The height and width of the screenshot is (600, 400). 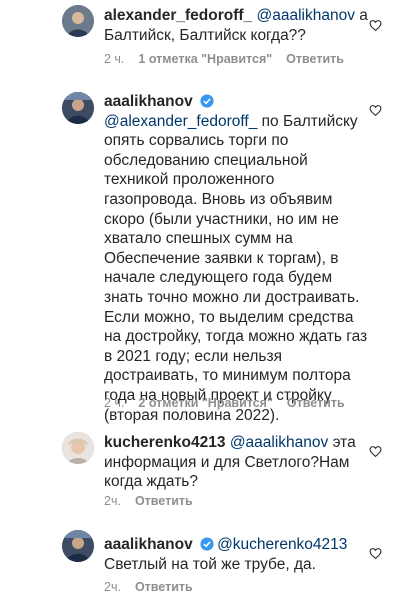 What do you see at coordinates (205, 59) in the screenshot?
I see `likes-count-button: 1 отметка "Нравится"` at bounding box center [205, 59].